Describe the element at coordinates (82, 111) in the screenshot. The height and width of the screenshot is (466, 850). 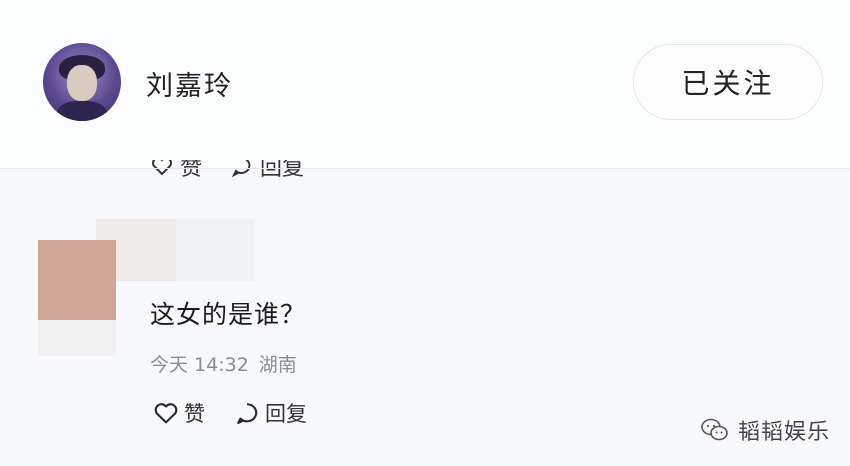
I see `avatar-body` at that location.